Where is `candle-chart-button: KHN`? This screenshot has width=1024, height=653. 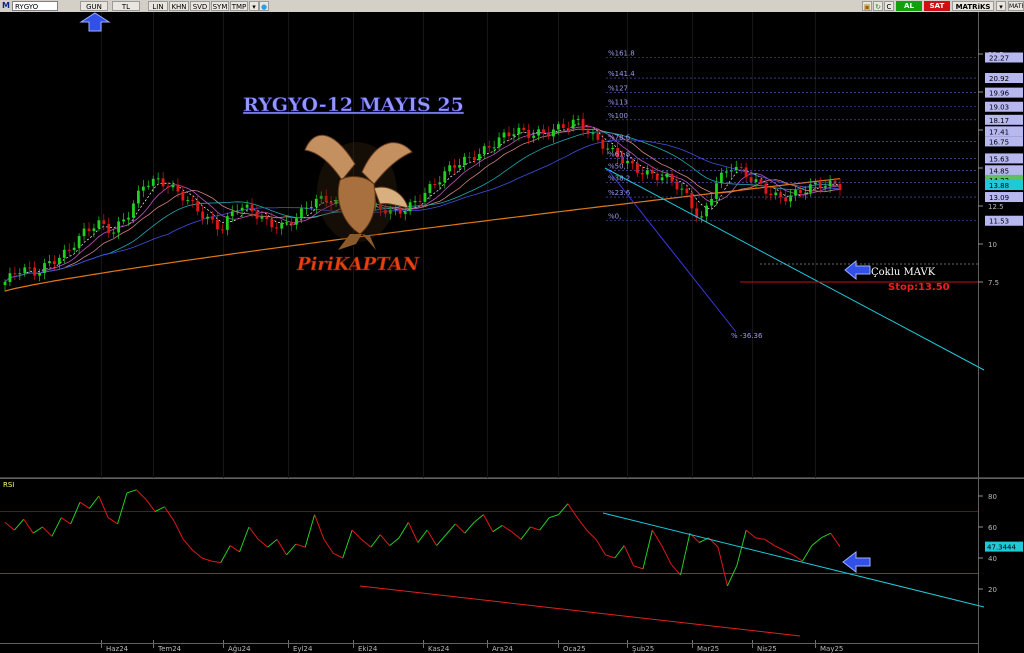
candle-chart-button: KHN is located at coordinates (179, 6).